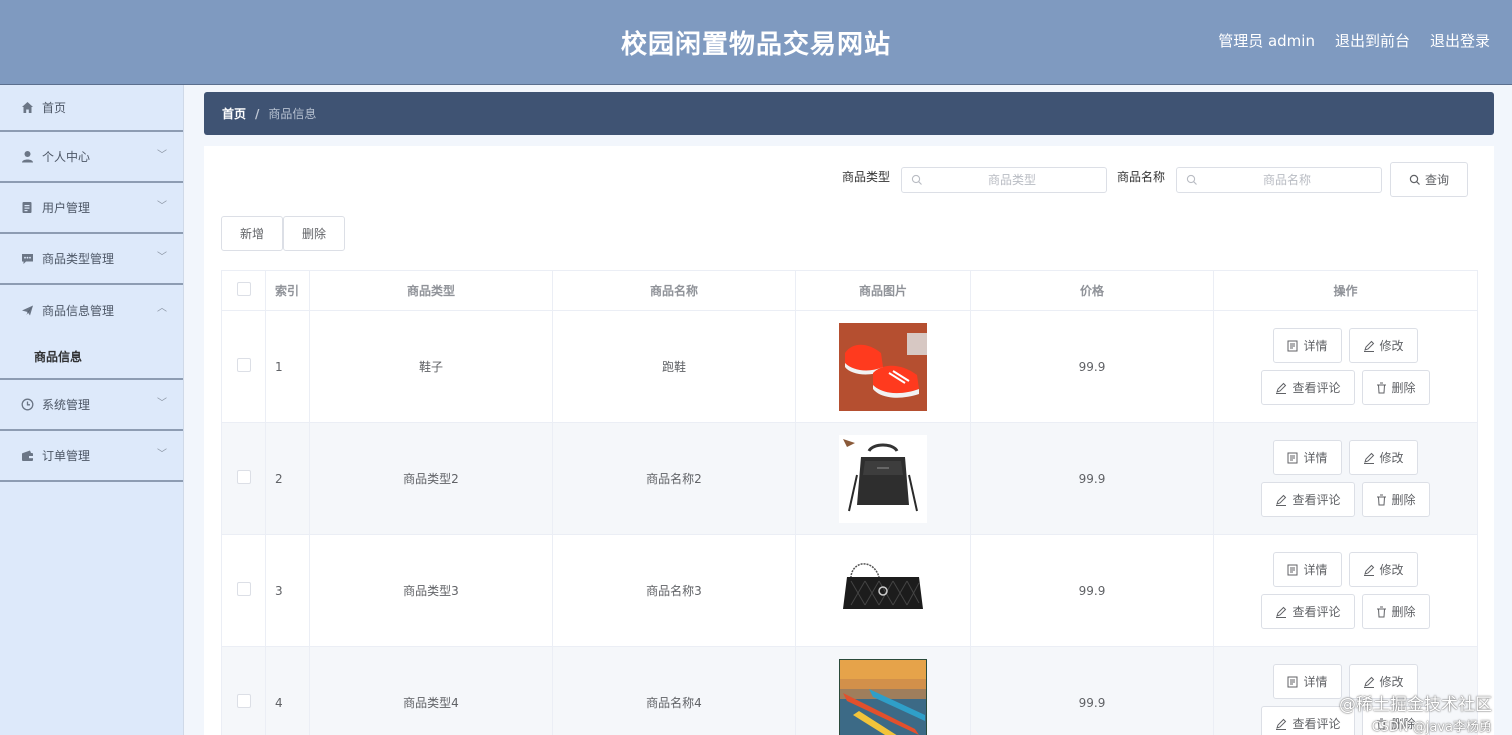  What do you see at coordinates (431, 478) in the screenshot?
I see `row-type: 商品类型2` at bounding box center [431, 478].